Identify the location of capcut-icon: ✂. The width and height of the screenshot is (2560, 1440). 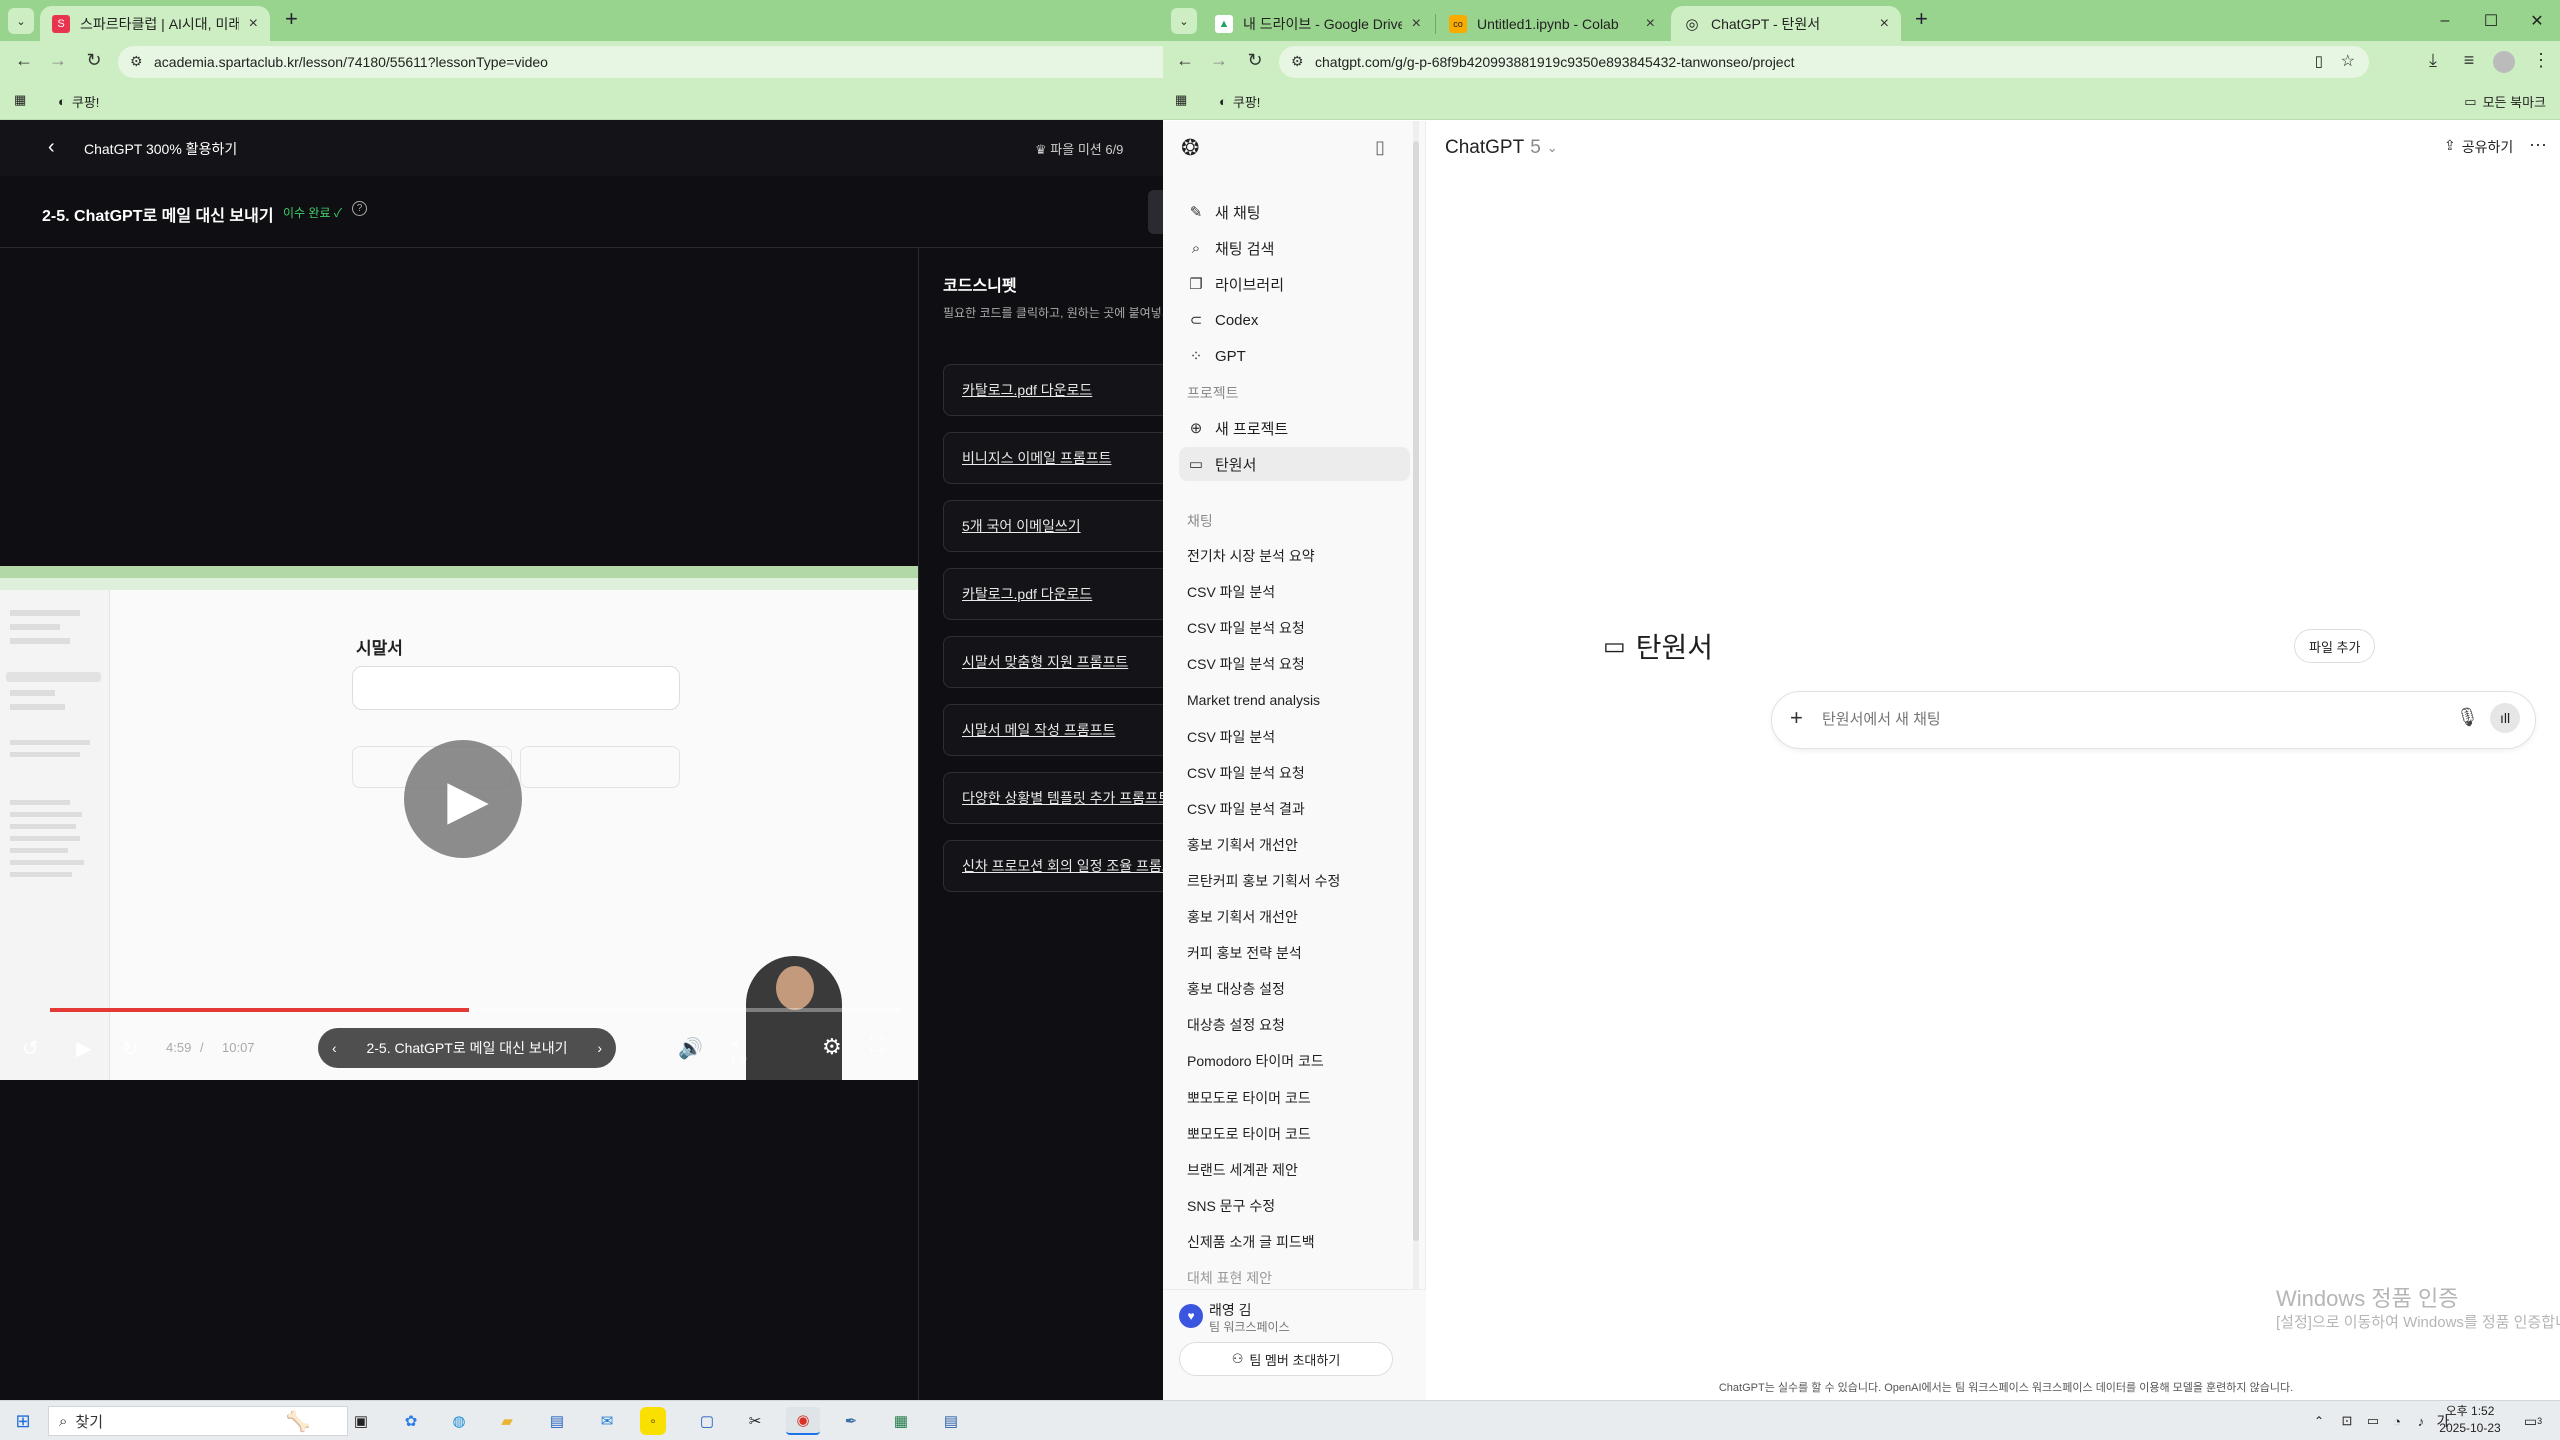
(755, 1421).